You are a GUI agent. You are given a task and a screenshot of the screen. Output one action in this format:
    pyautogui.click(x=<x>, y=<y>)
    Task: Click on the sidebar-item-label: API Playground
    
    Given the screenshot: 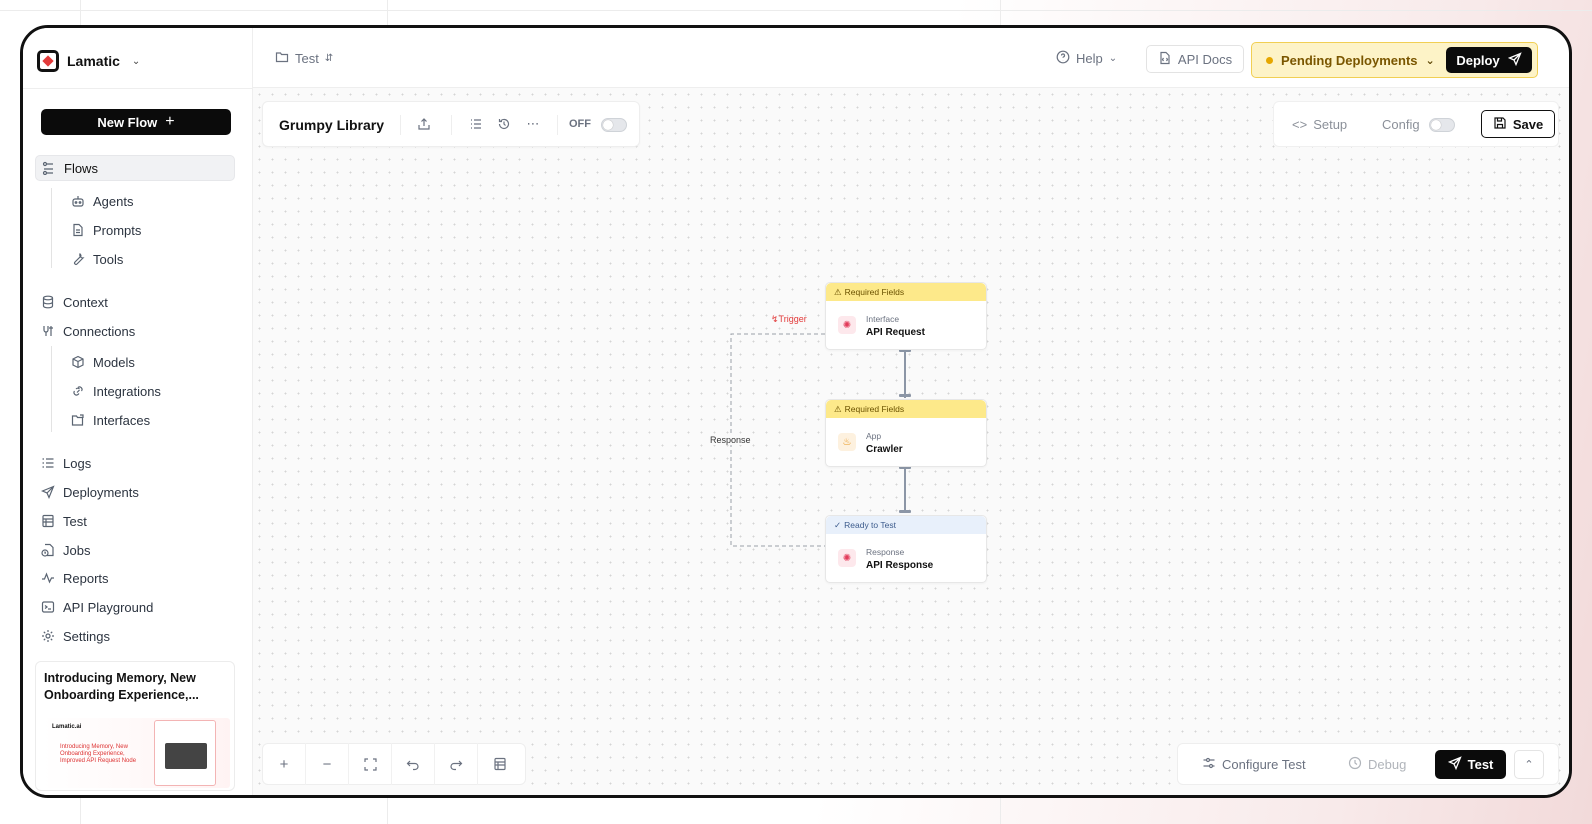 What is the action you would take?
    pyautogui.click(x=108, y=607)
    